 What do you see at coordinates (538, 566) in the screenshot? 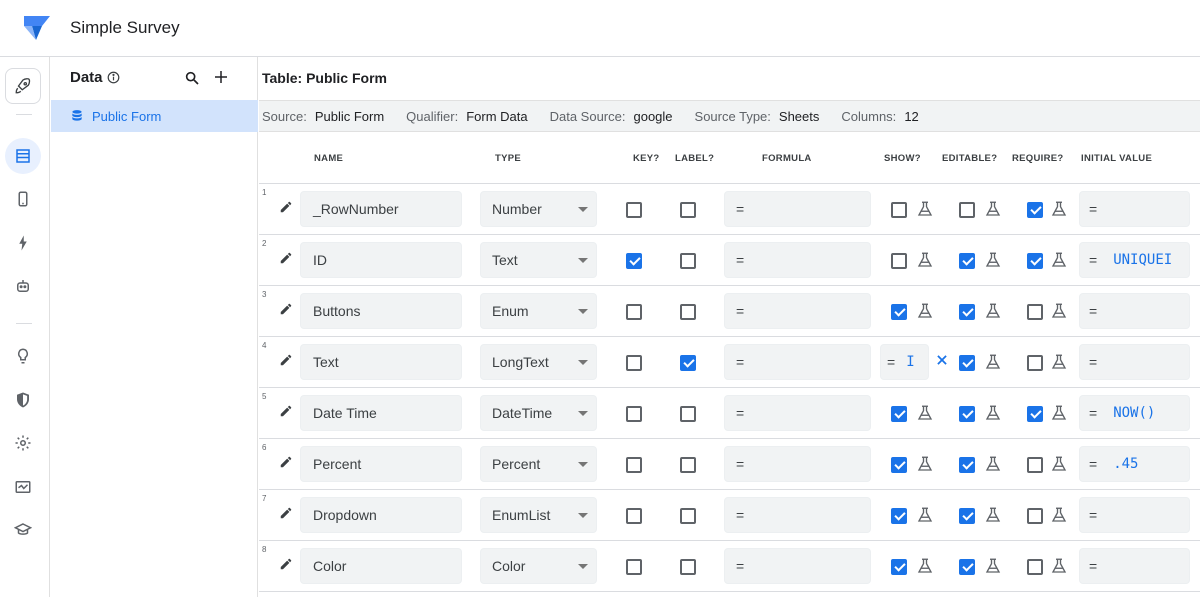
I see `column-type-select: Color` at bounding box center [538, 566].